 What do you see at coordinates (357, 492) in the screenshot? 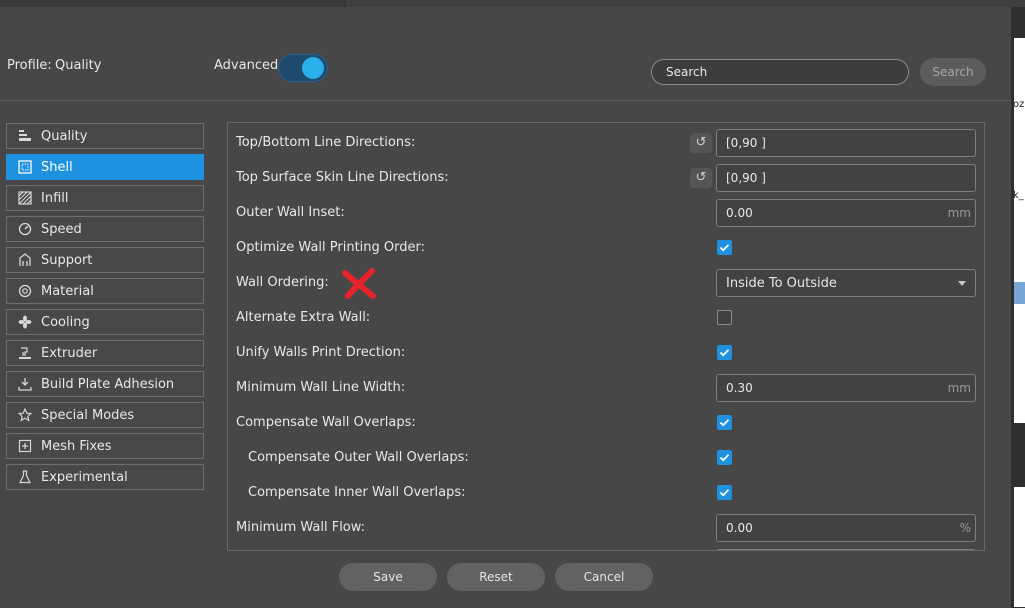
I see `setting-label: Compensate Inner Wall Overlaps:` at bounding box center [357, 492].